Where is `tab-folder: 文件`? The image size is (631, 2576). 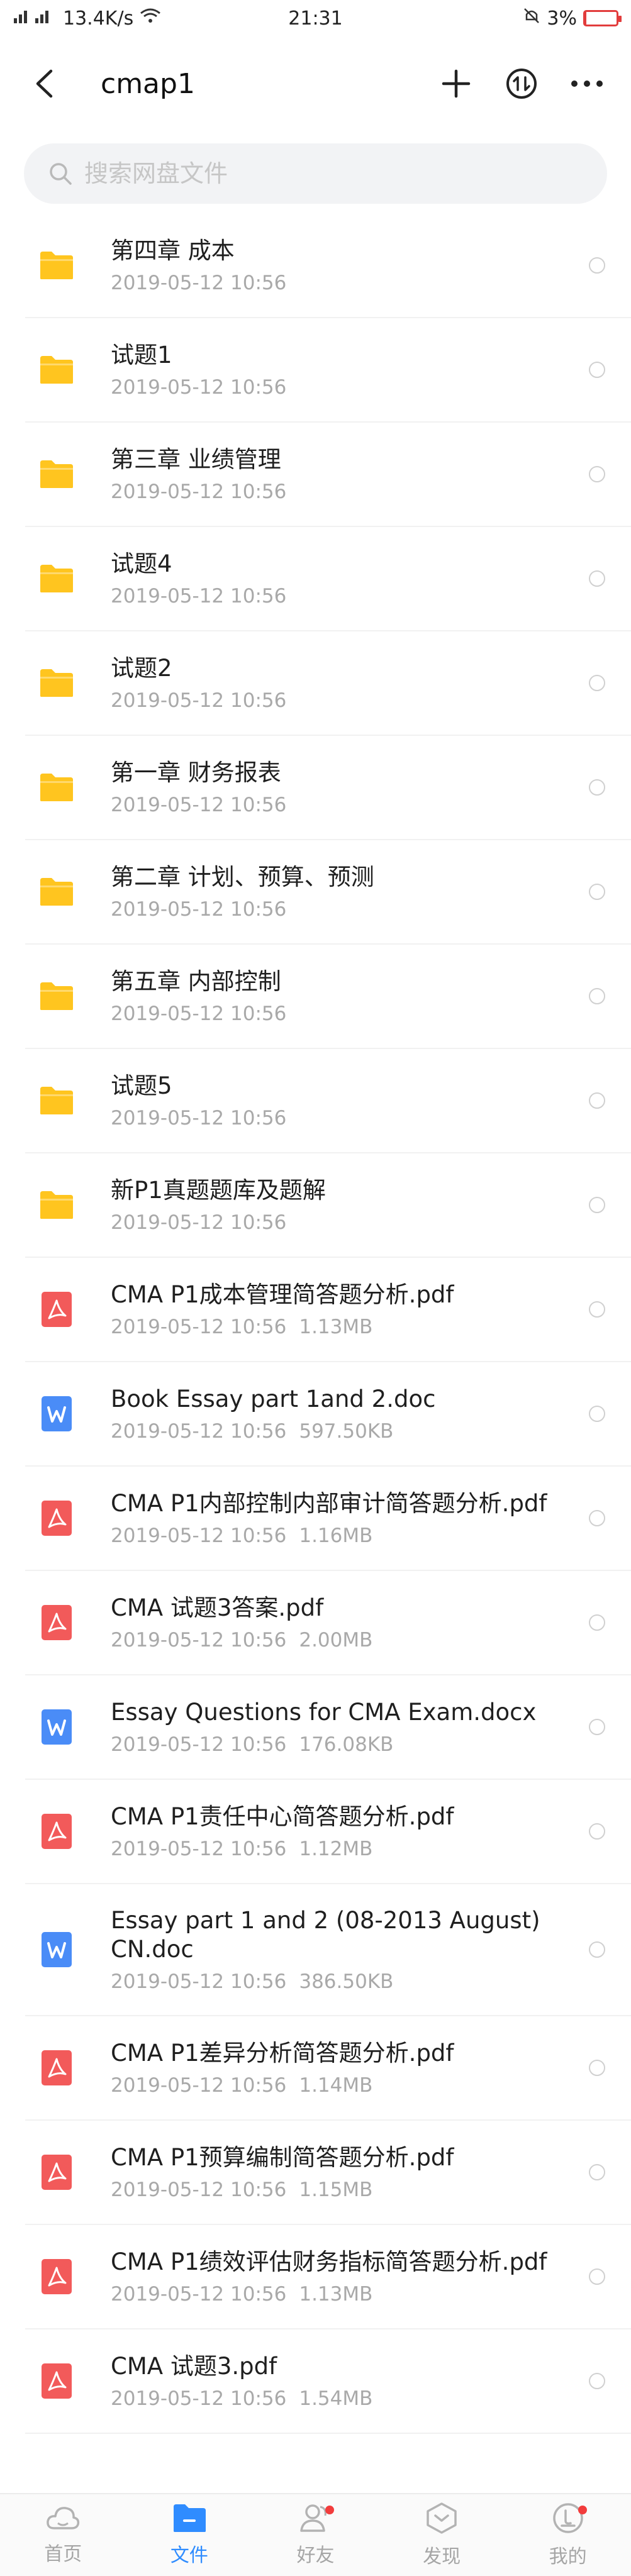 tab-folder: 文件 is located at coordinates (189, 2535).